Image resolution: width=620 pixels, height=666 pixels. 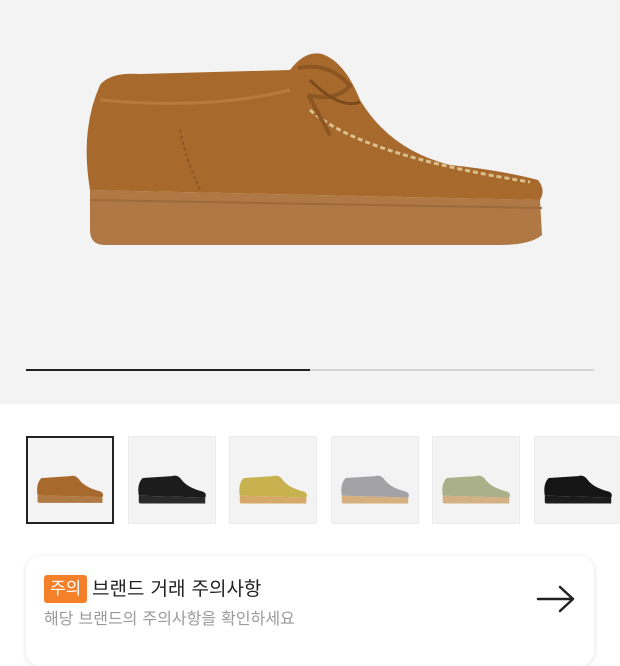 I want to click on color-thumbnail-strip, so click(x=310, y=480).